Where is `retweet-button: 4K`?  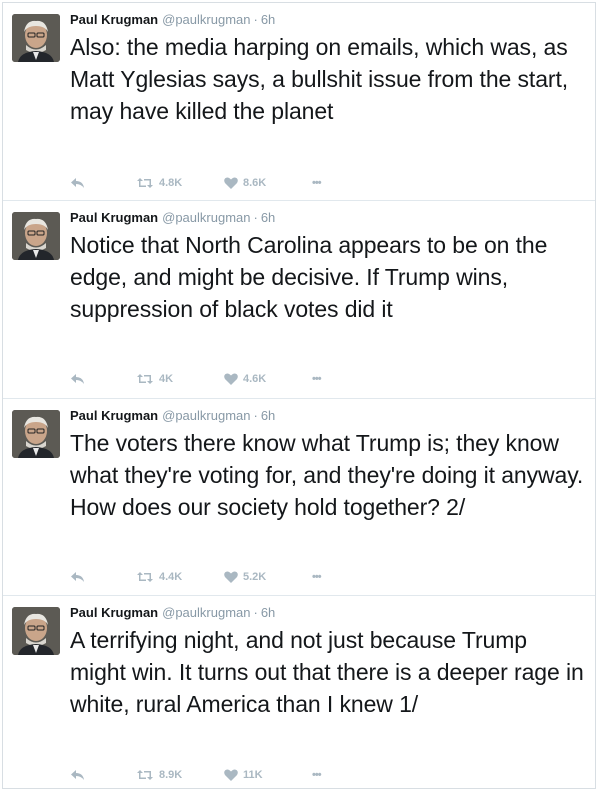 retweet-button: 4K is located at coordinates (154, 379).